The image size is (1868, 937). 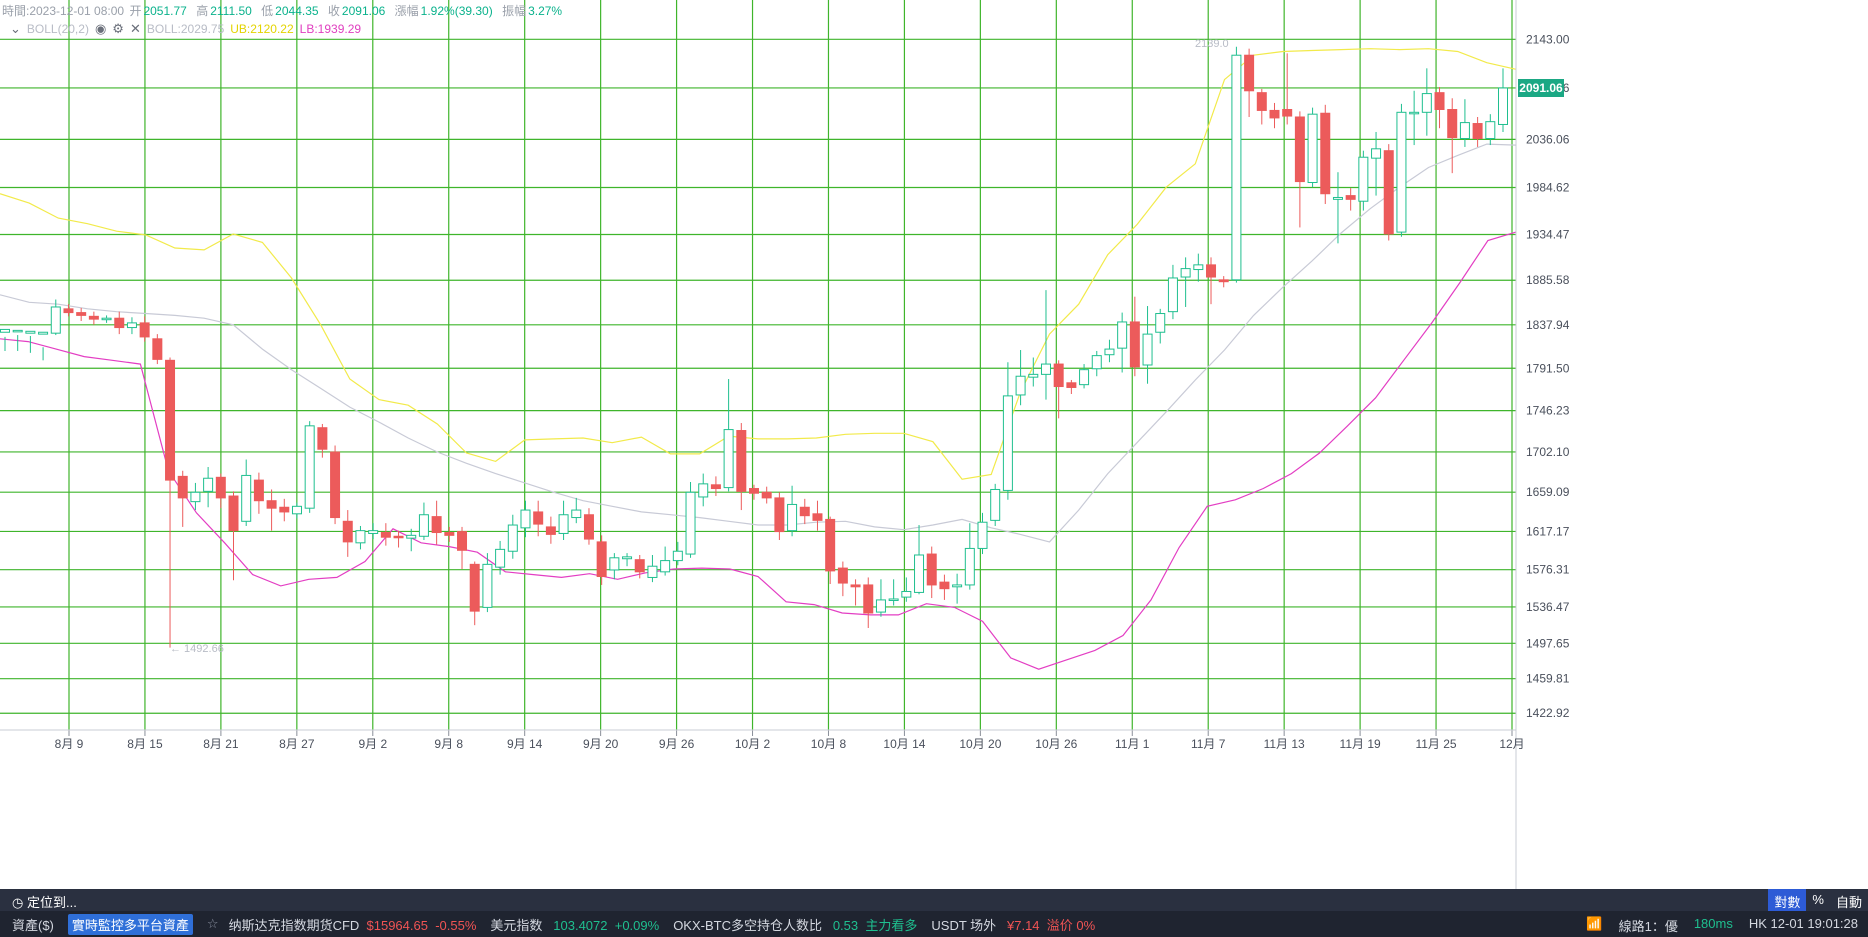 I want to click on high-value: 2111.50, so click(x=231, y=11).